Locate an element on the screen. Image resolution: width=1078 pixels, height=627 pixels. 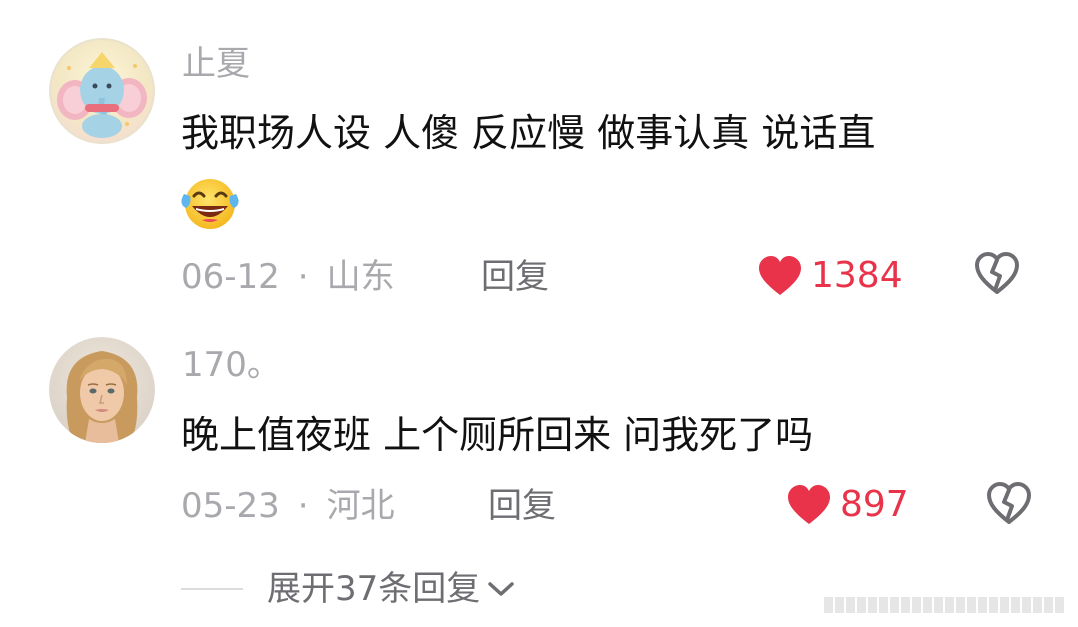
woman-portrait-avatar-icon is located at coordinates (102, 390).